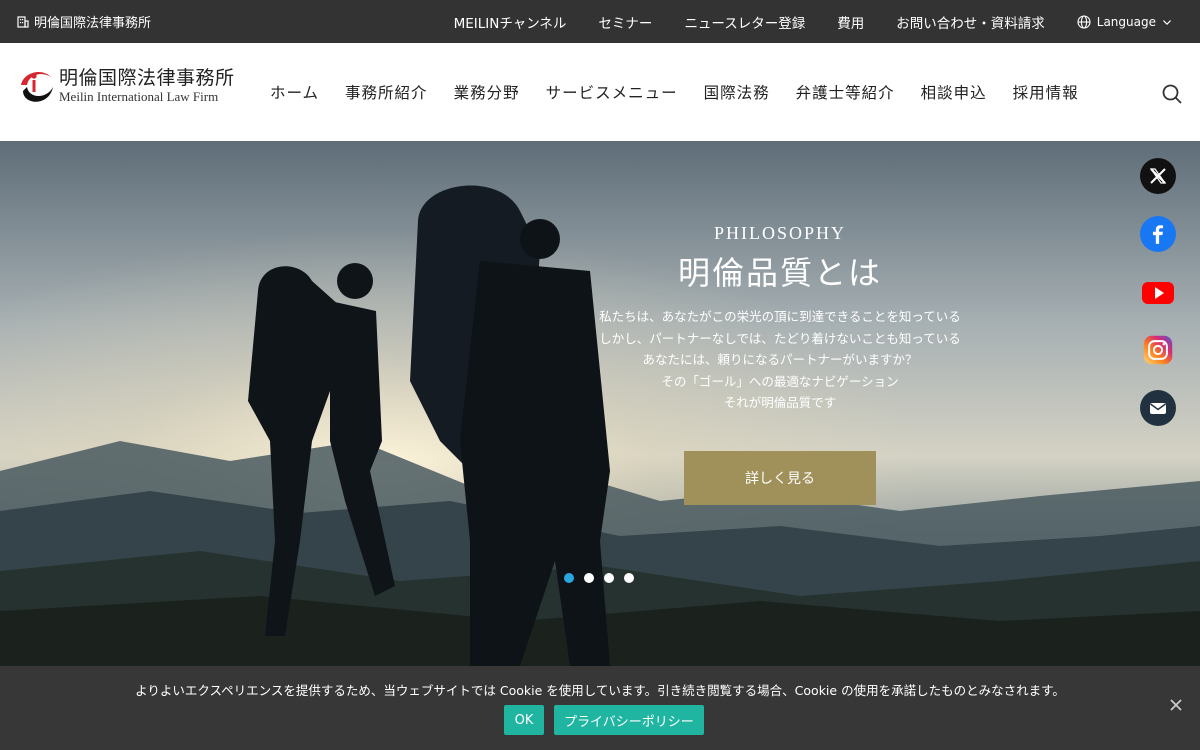 The height and width of the screenshot is (750, 1200). I want to click on hero-body-line: 私たちは、あなたがこの栄光の頂に到達できることを知っている, so click(780, 316).